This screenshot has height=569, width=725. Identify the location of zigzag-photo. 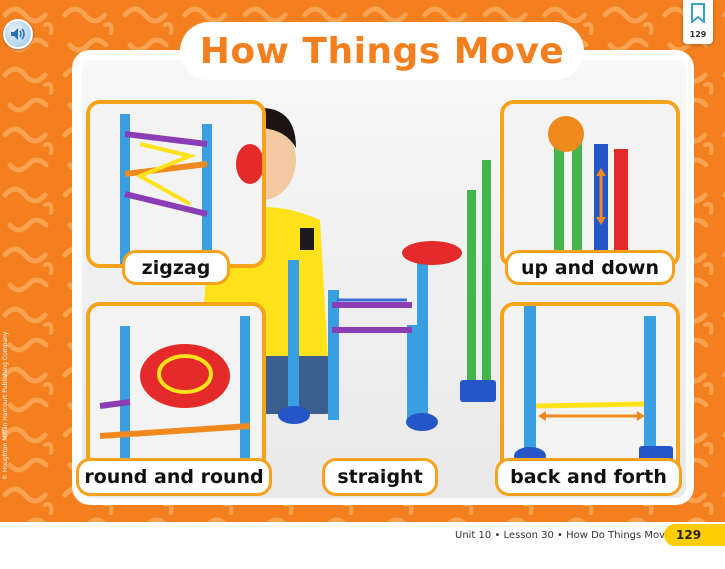
(176, 184).